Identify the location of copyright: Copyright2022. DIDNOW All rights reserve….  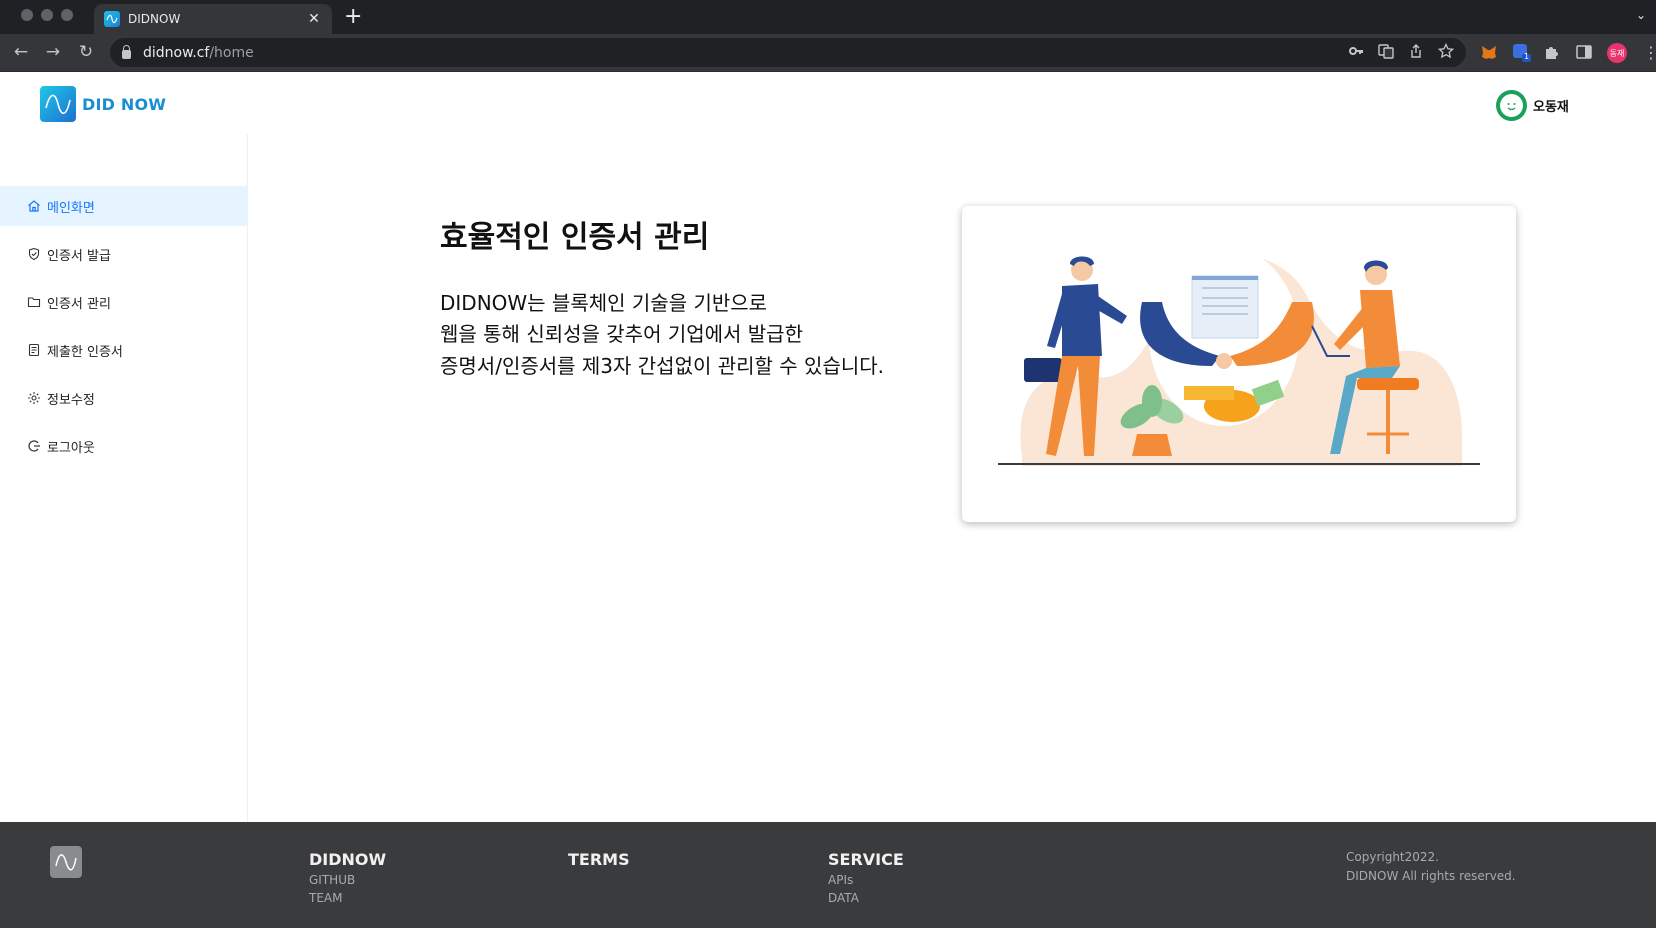
(1431, 867).